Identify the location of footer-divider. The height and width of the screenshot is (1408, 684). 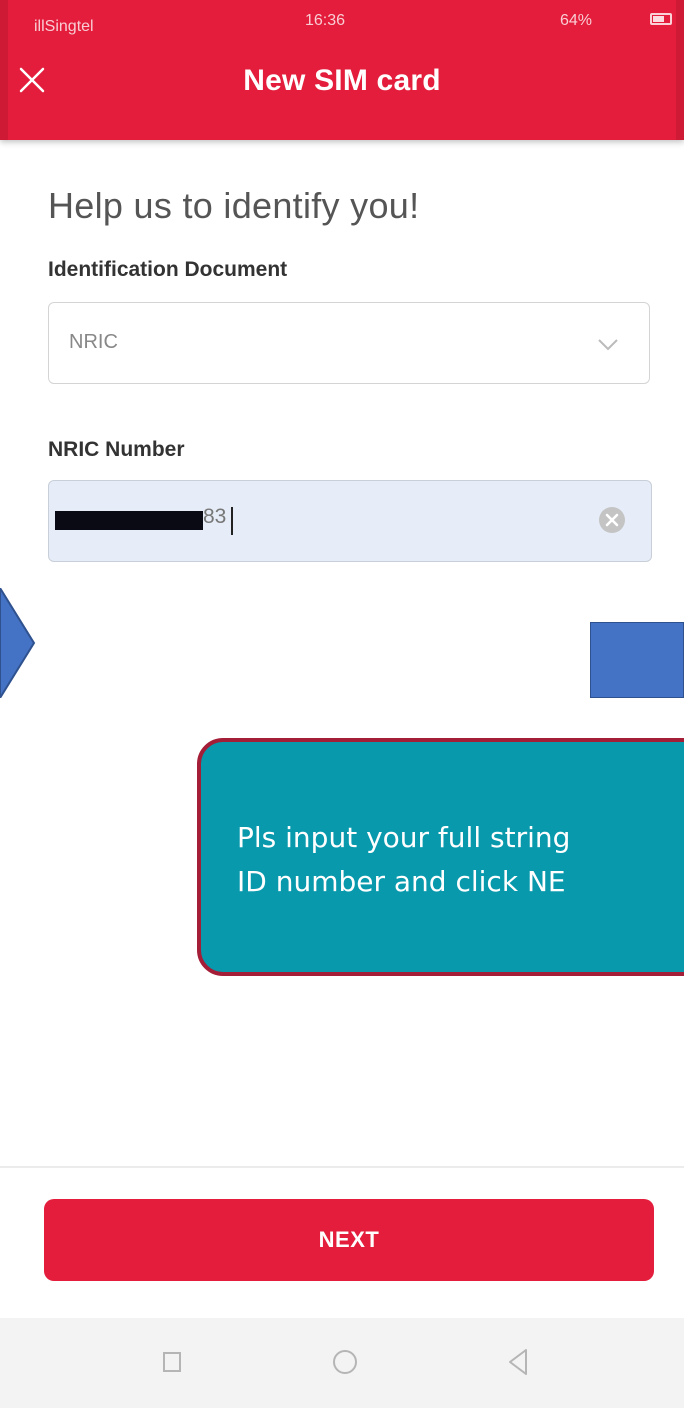
(342, 1167).